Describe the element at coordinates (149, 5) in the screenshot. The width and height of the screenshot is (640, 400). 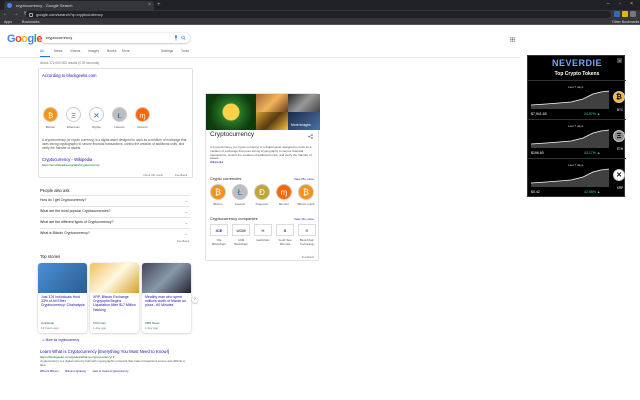
I see `tab-close-icon: ×` at that location.